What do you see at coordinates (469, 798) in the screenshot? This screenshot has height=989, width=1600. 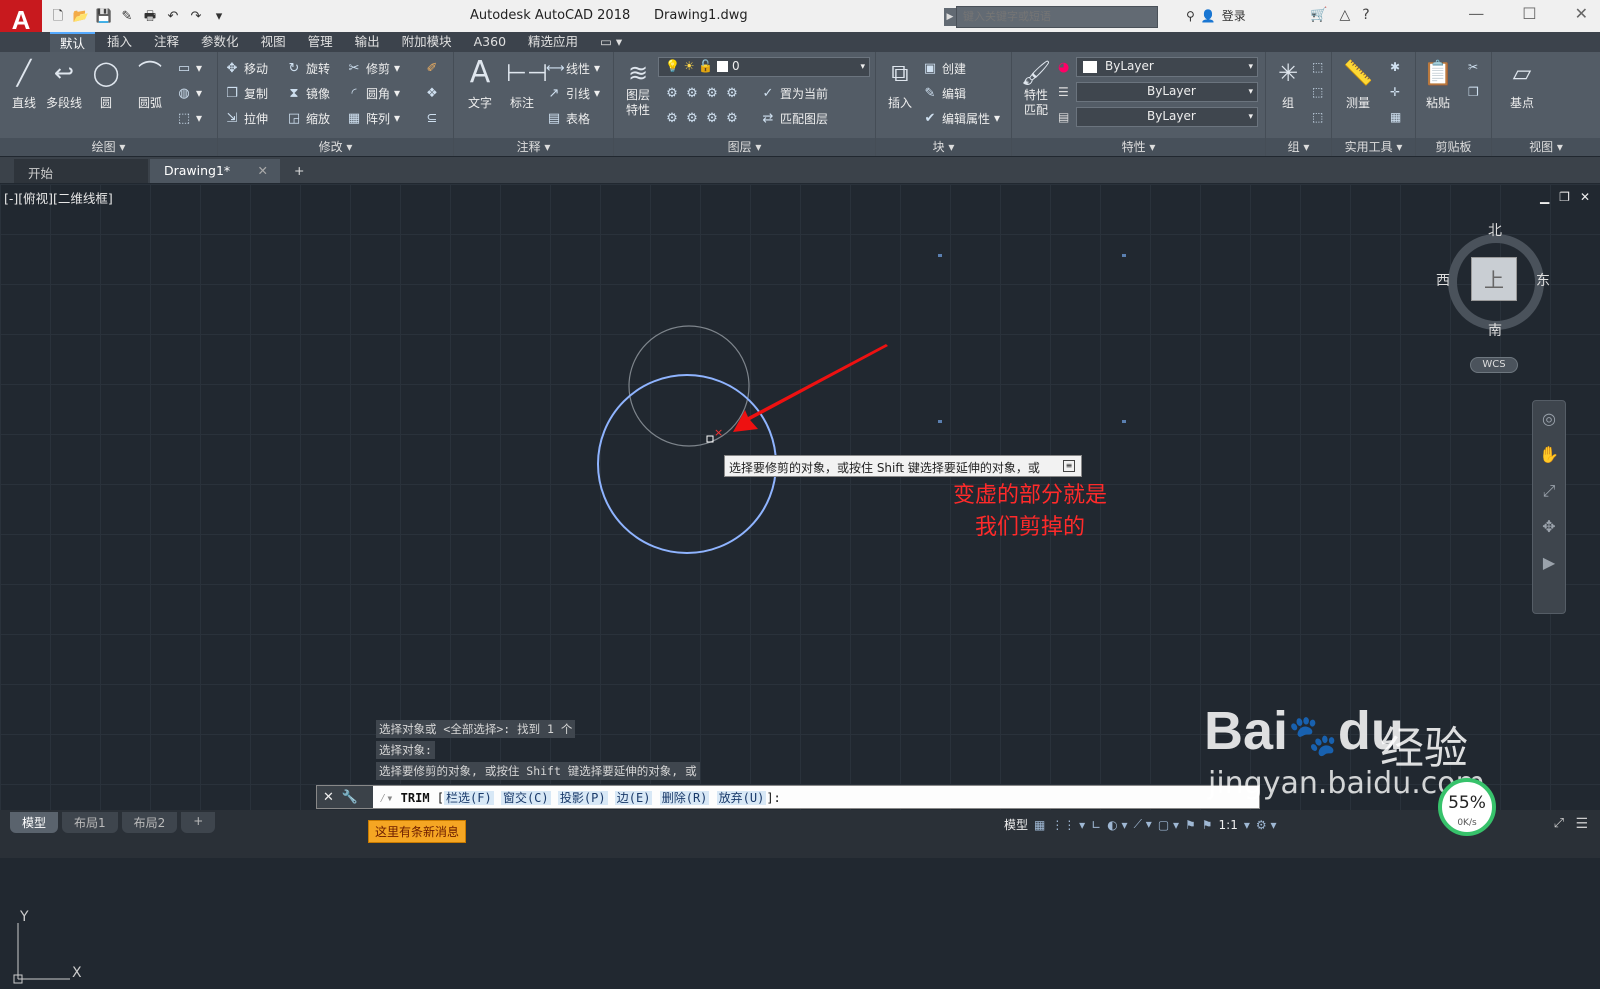 I see `option-fence: 栏选(F)` at bounding box center [469, 798].